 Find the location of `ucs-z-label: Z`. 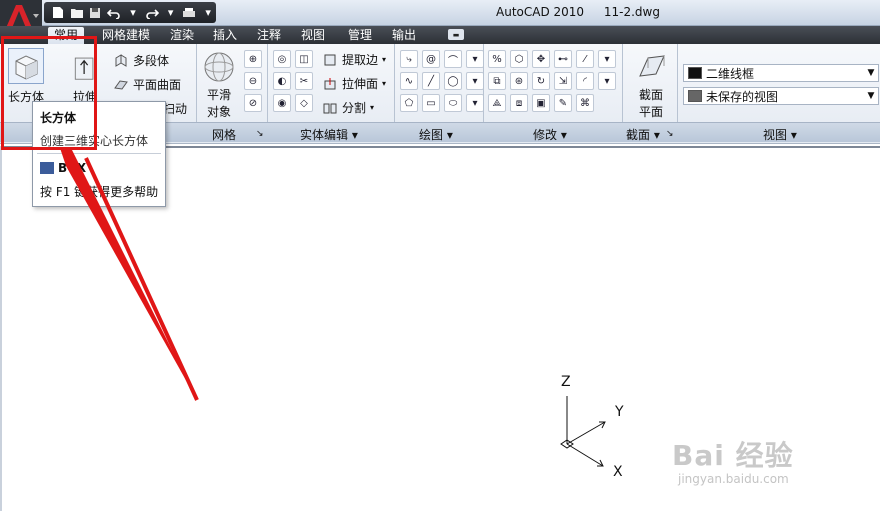

ucs-z-label: Z is located at coordinates (566, 382).